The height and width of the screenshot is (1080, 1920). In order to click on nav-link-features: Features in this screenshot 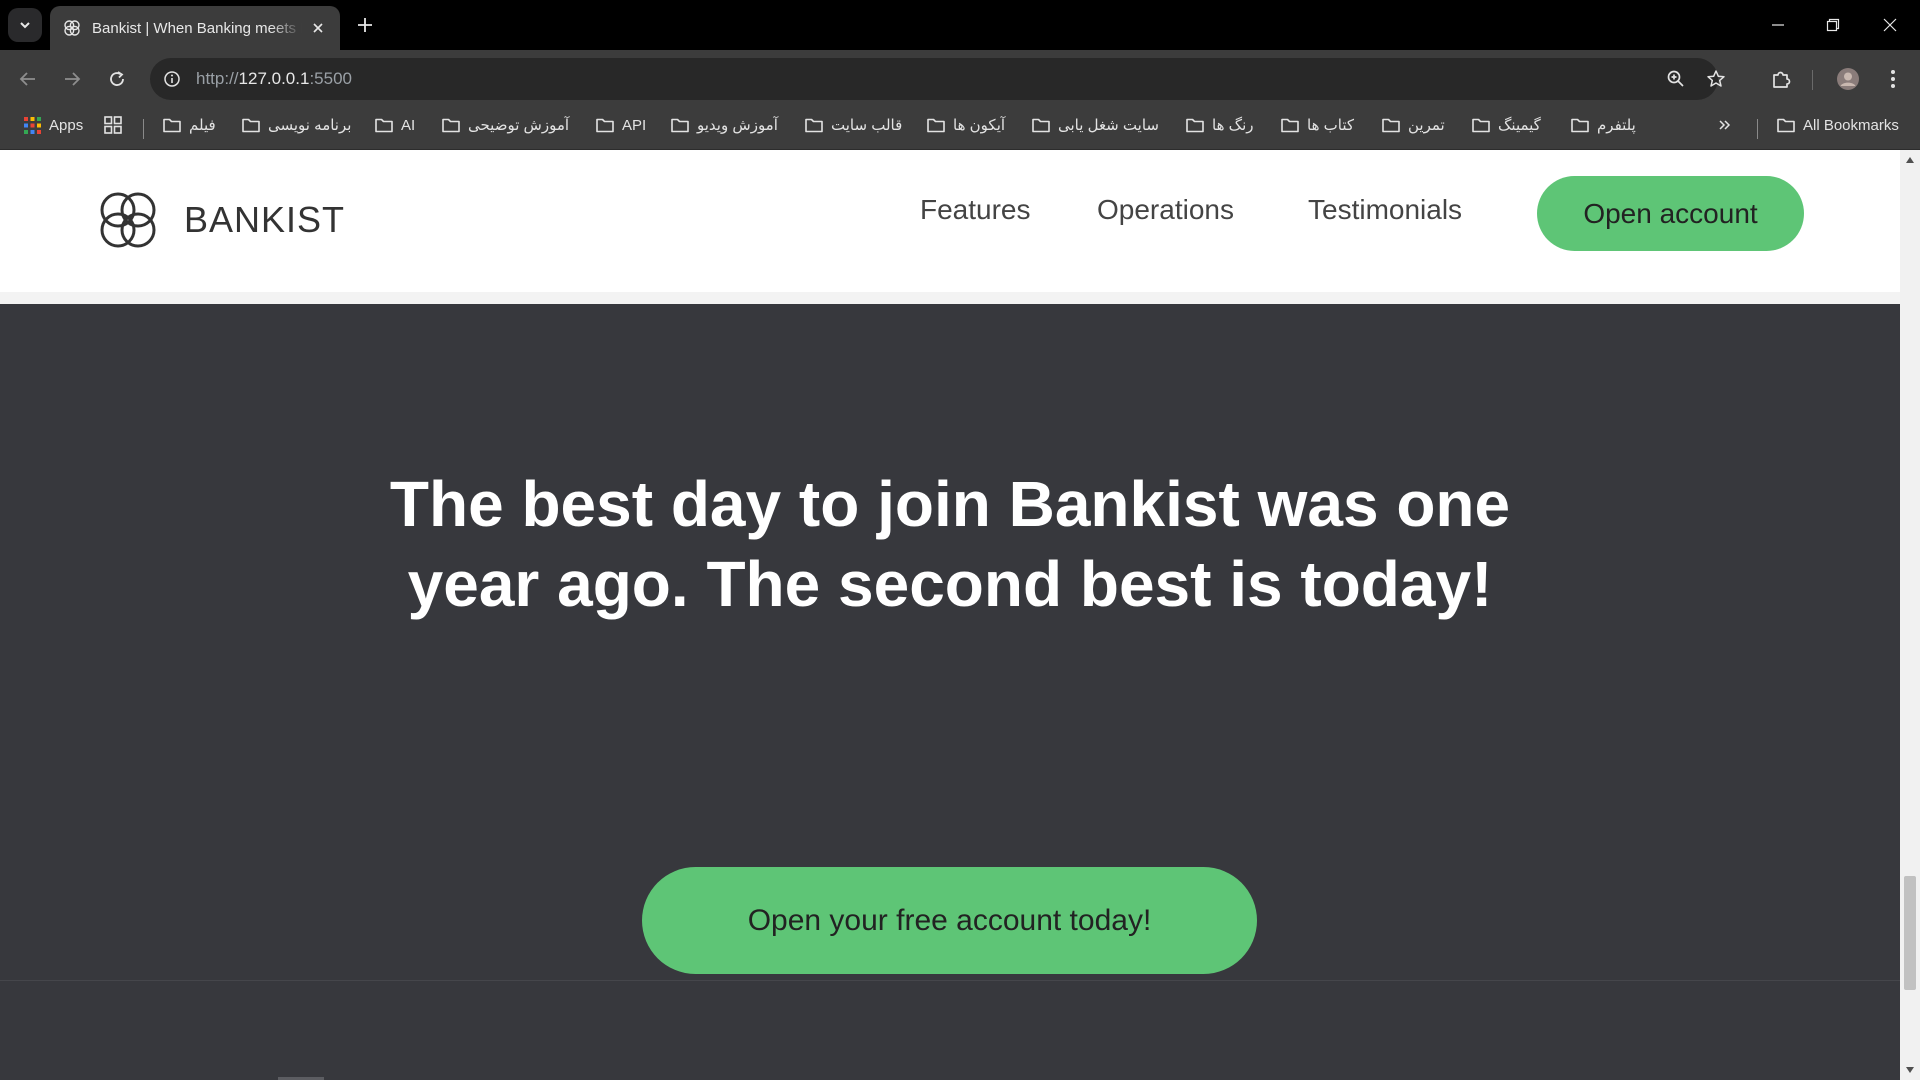, I will do `click(975, 210)`.